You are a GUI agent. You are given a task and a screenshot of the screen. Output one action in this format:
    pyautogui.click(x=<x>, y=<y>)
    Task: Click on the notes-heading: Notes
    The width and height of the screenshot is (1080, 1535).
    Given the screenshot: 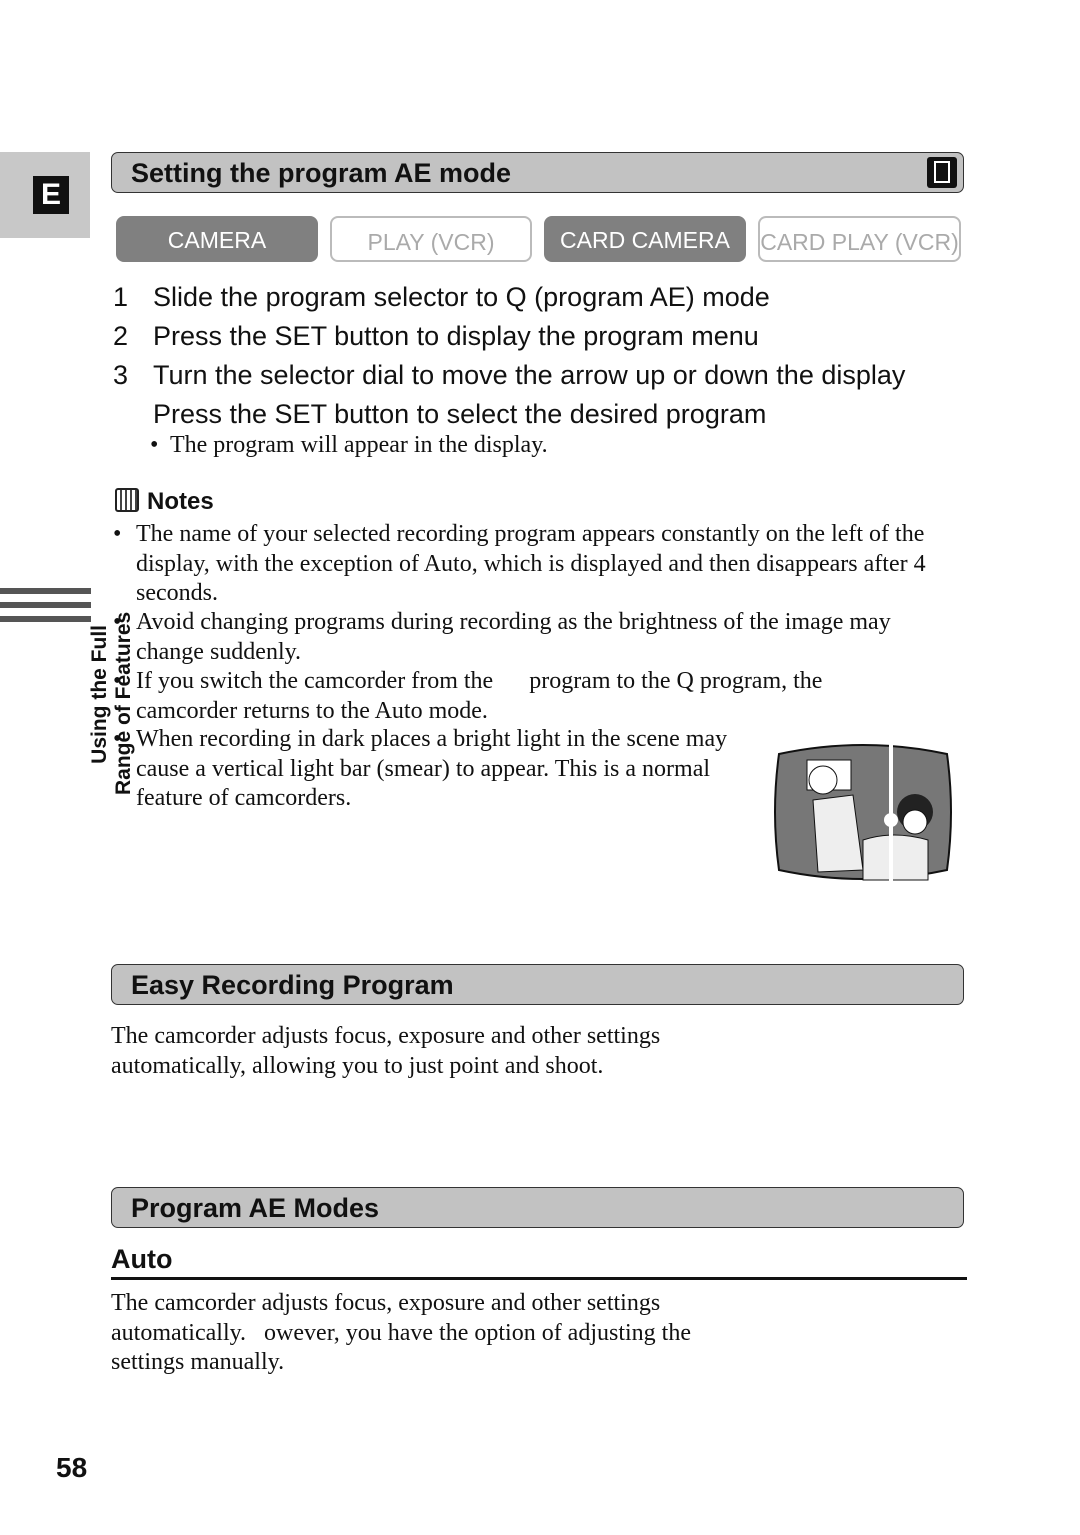 What is the action you would take?
    pyautogui.click(x=164, y=502)
    